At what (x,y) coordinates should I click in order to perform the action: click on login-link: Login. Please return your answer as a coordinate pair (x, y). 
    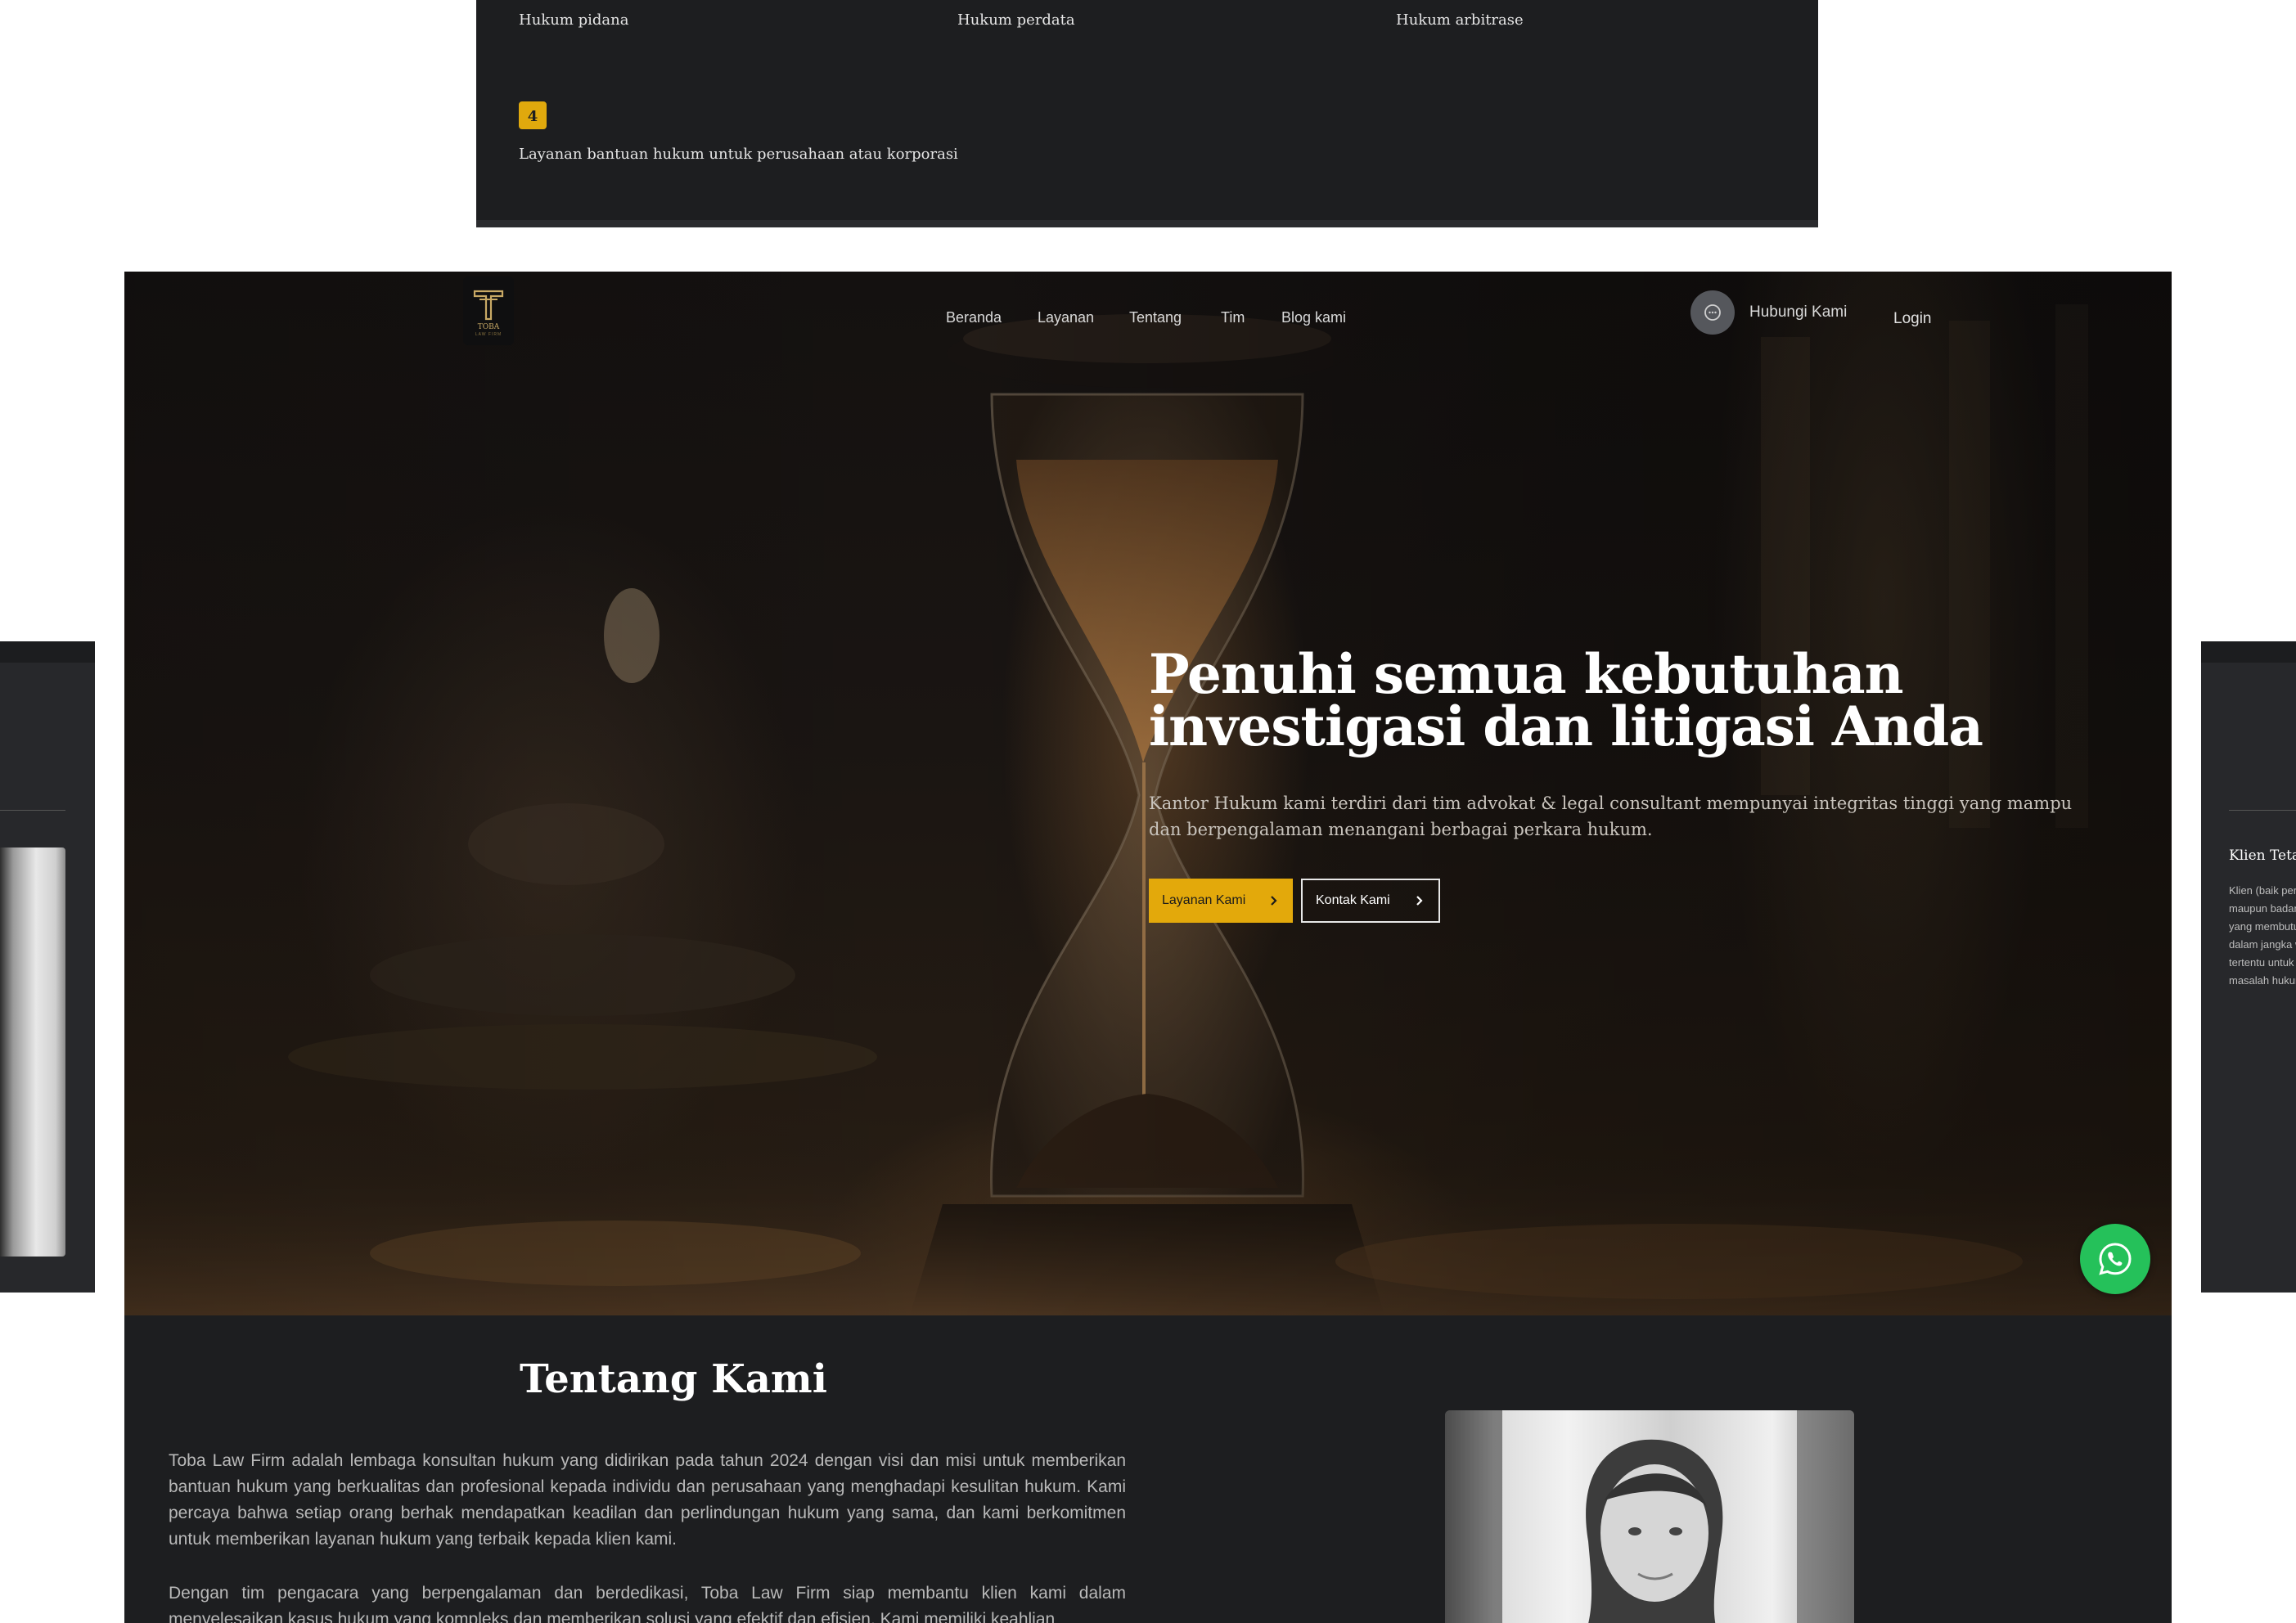
    Looking at the image, I should click on (1912, 319).